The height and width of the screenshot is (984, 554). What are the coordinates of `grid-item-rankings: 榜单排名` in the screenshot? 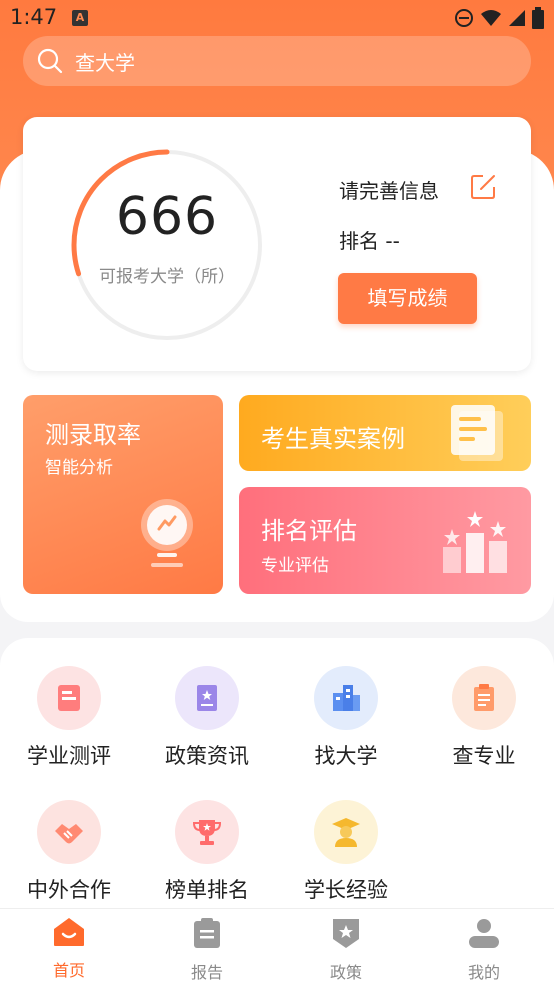 It's located at (207, 852).